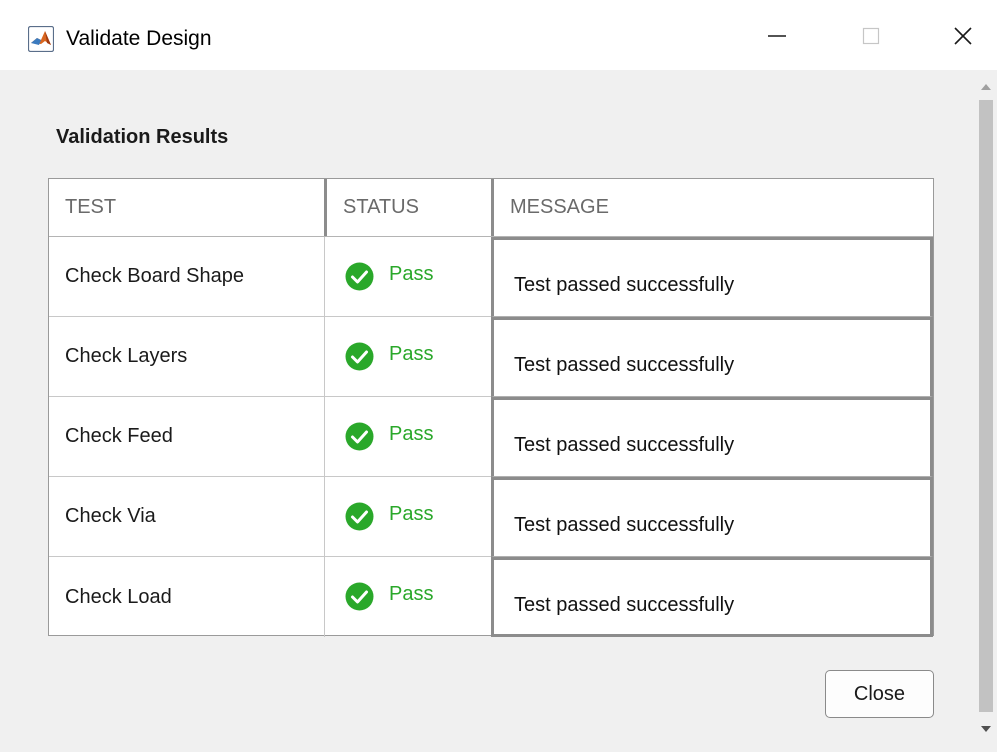  I want to click on close-button: Close, so click(879, 694).